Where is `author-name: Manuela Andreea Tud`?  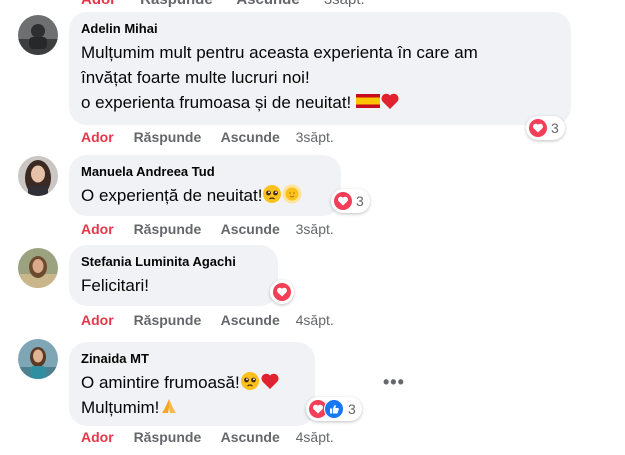 author-name: Manuela Andreea Tud is located at coordinates (205, 172).